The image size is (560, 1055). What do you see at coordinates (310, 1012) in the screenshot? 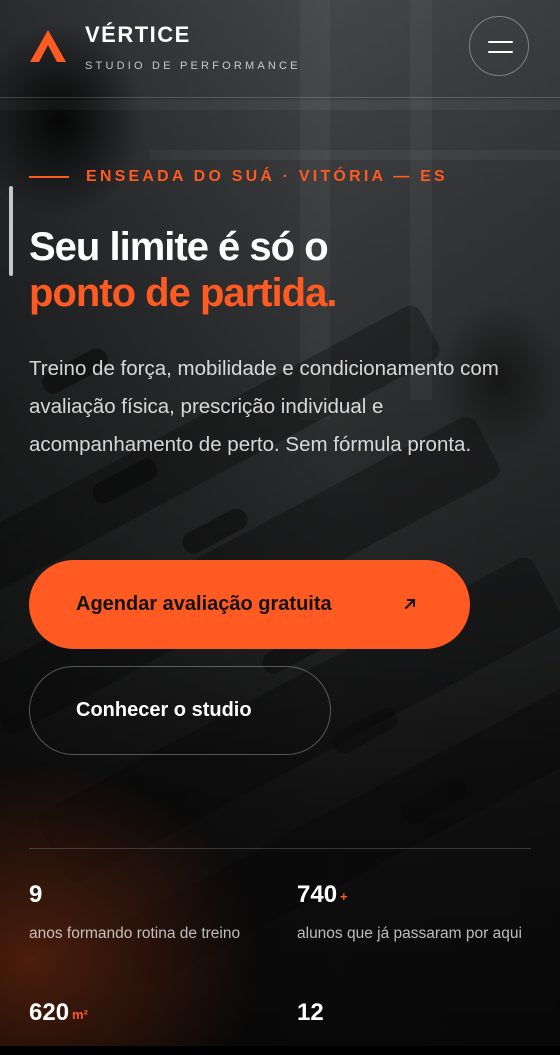
I see `stat-value: 12` at bounding box center [310, 1012].